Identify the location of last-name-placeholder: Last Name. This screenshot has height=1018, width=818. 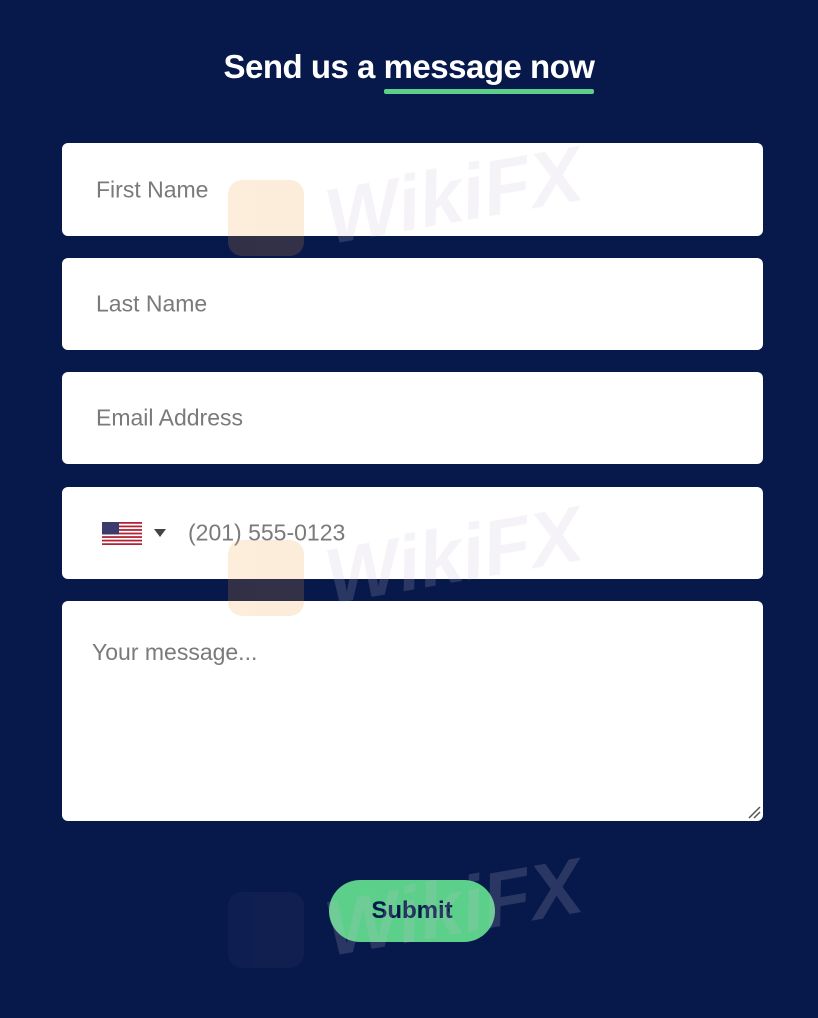
(152, 303).